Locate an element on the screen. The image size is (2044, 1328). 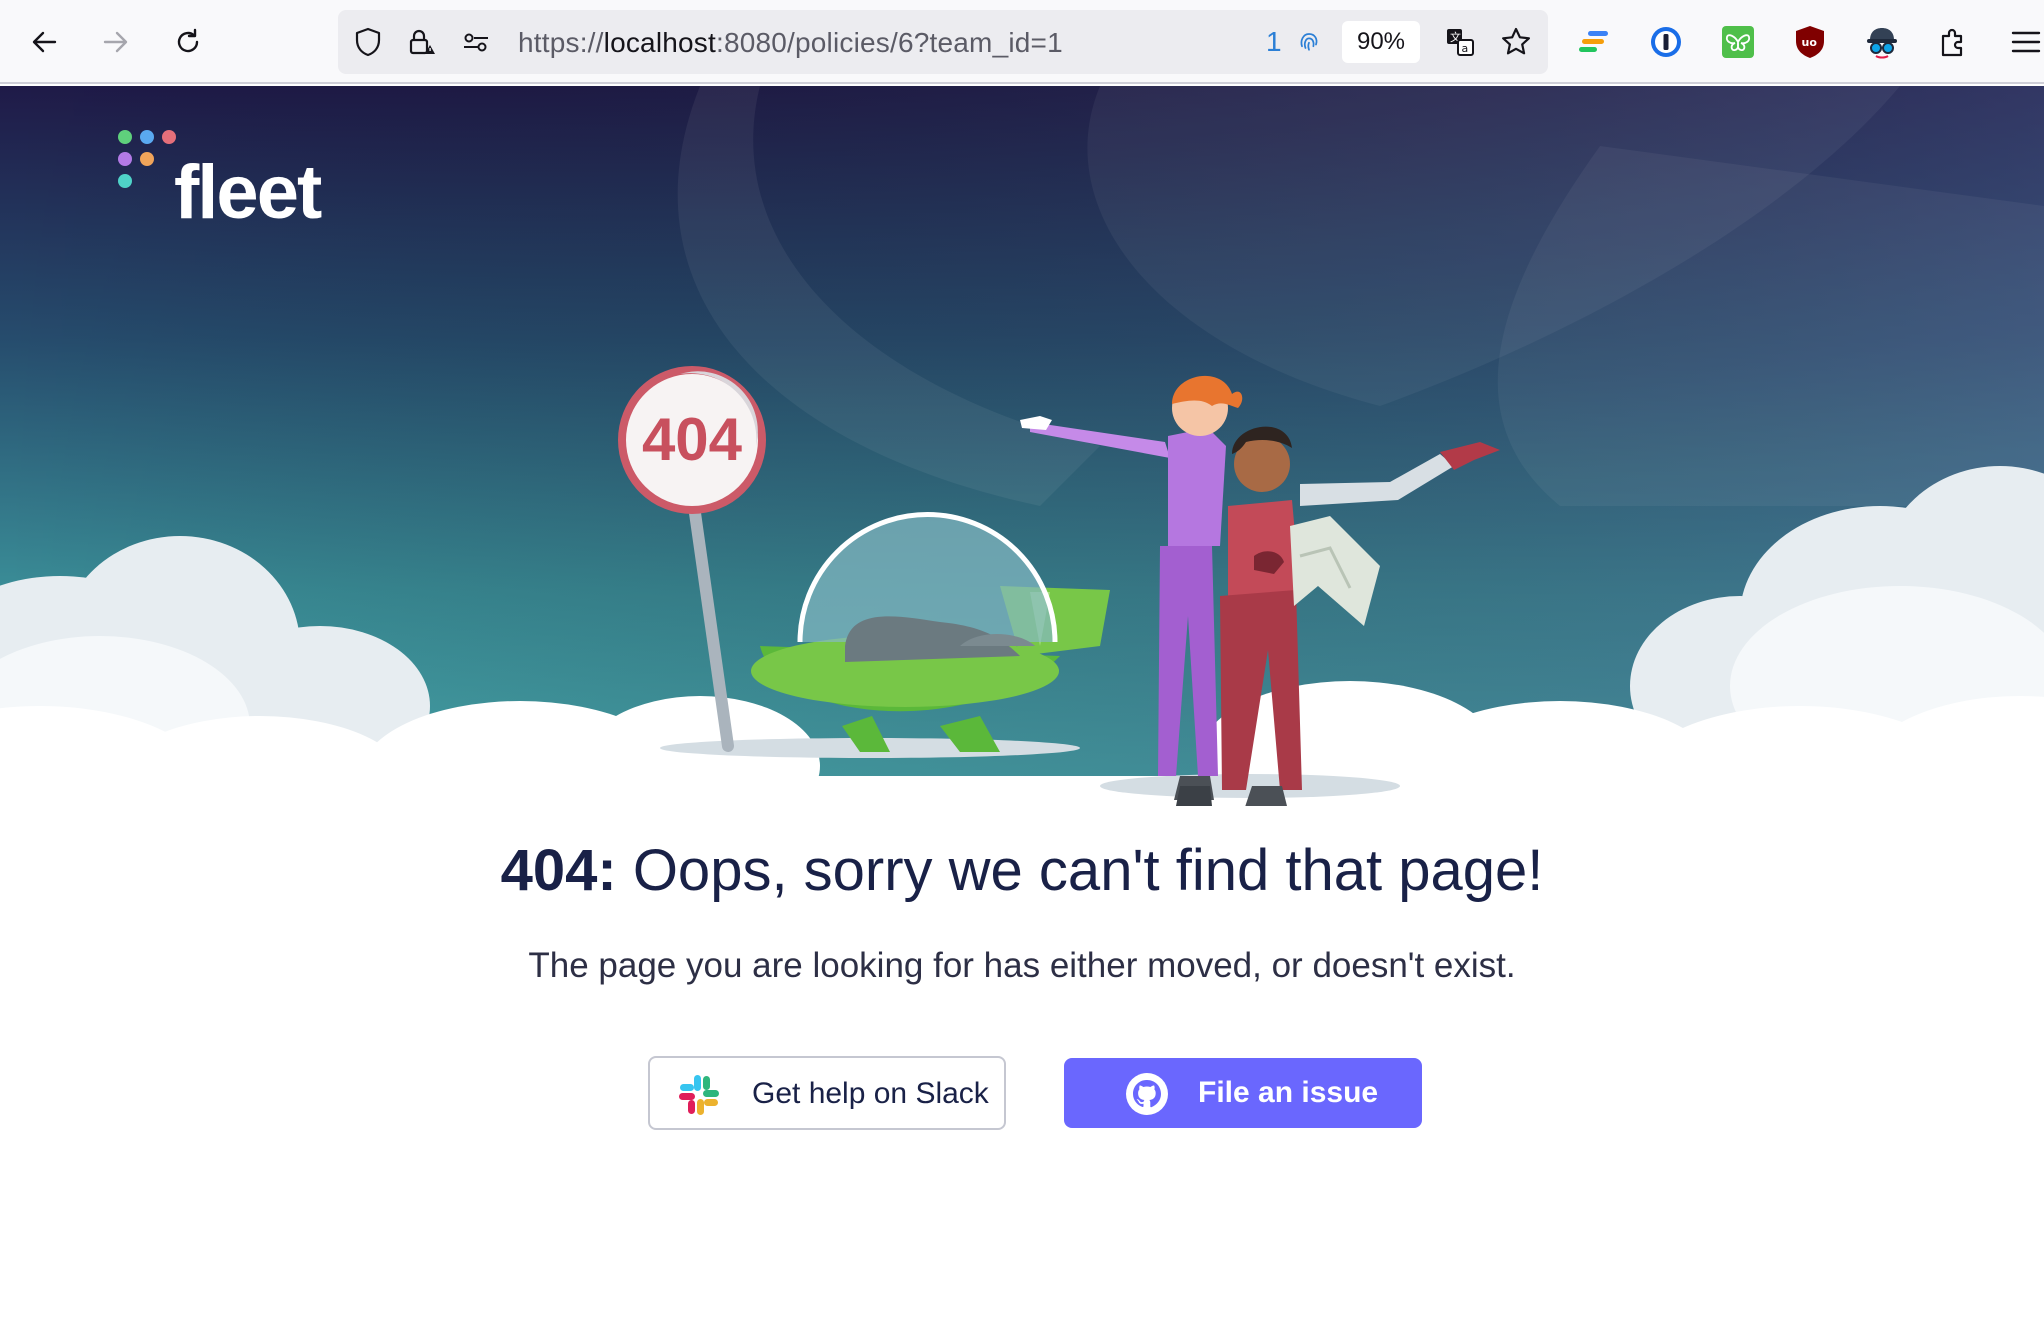
reload-icon is located at coordinates (188, 42).